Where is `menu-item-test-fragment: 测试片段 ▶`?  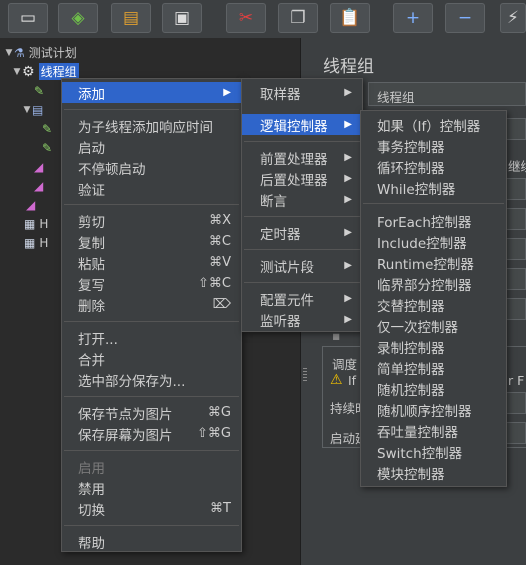
menu-item-test-fragment: 测试片段 ▶ is located at coordinates (302, 265).